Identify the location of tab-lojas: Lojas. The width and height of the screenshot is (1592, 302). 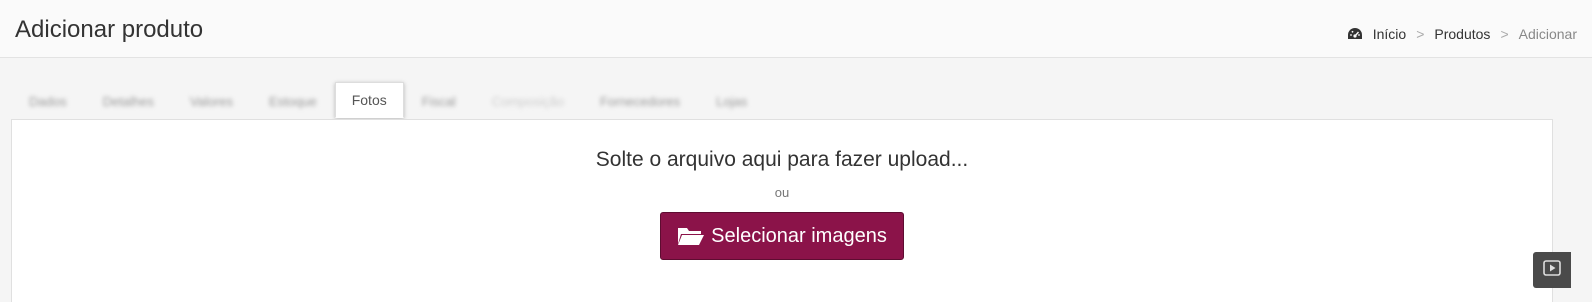
(731, 101).